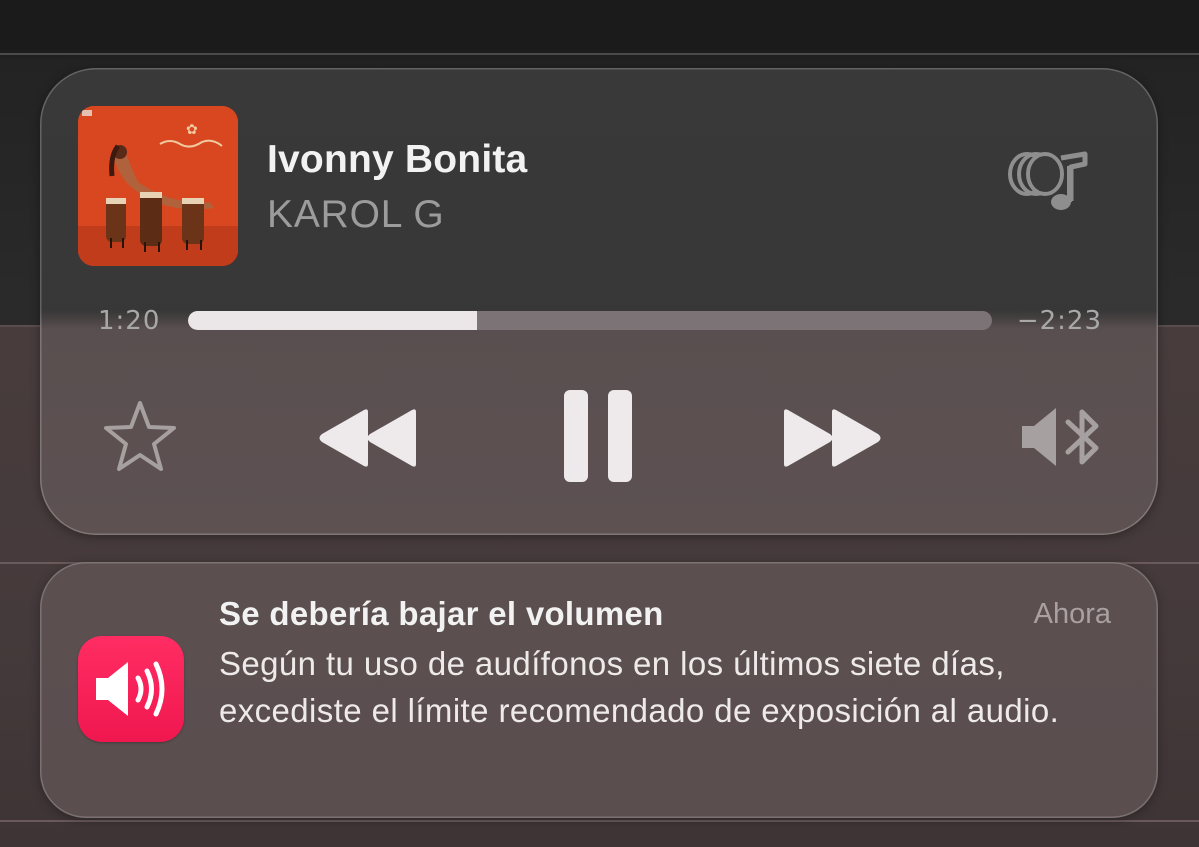  I want to click on pause-icon, so click(598, 436).